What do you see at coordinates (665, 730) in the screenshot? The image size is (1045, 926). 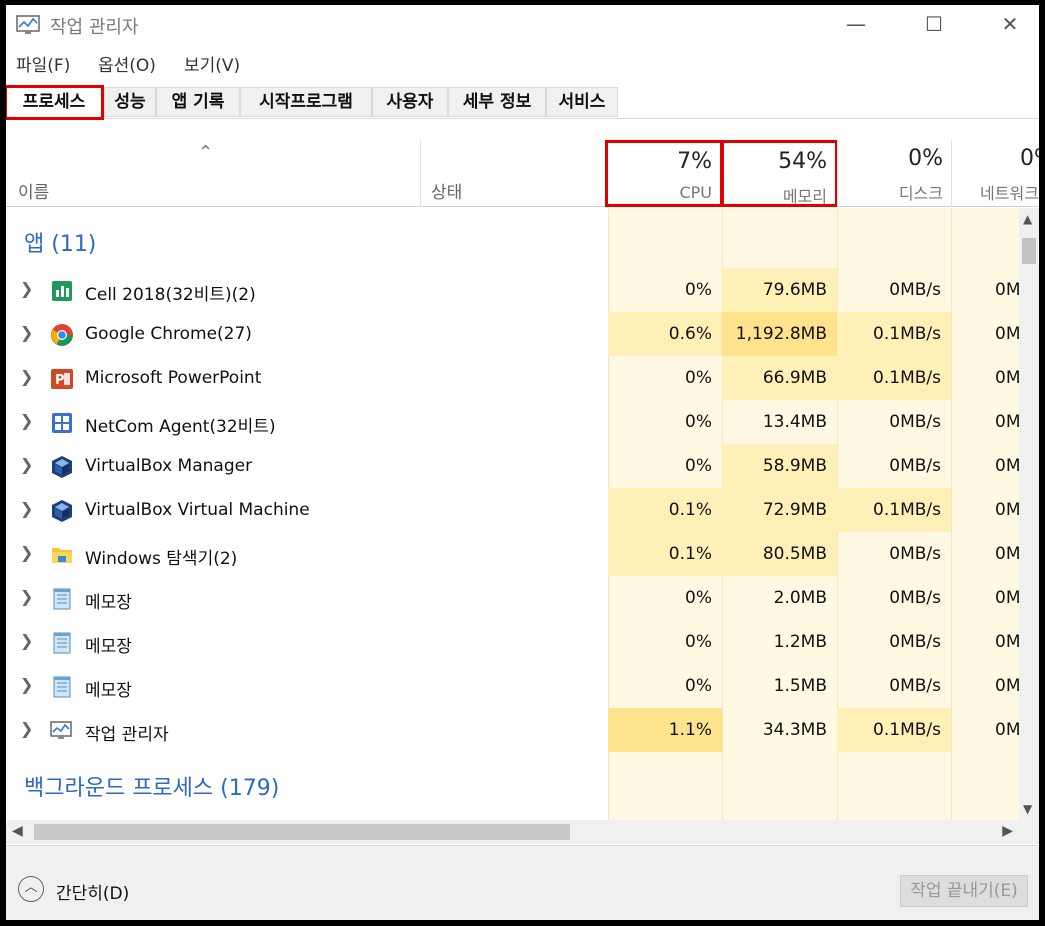 I see `cpu-value: 1.1%` at bounding box center [665, 730].